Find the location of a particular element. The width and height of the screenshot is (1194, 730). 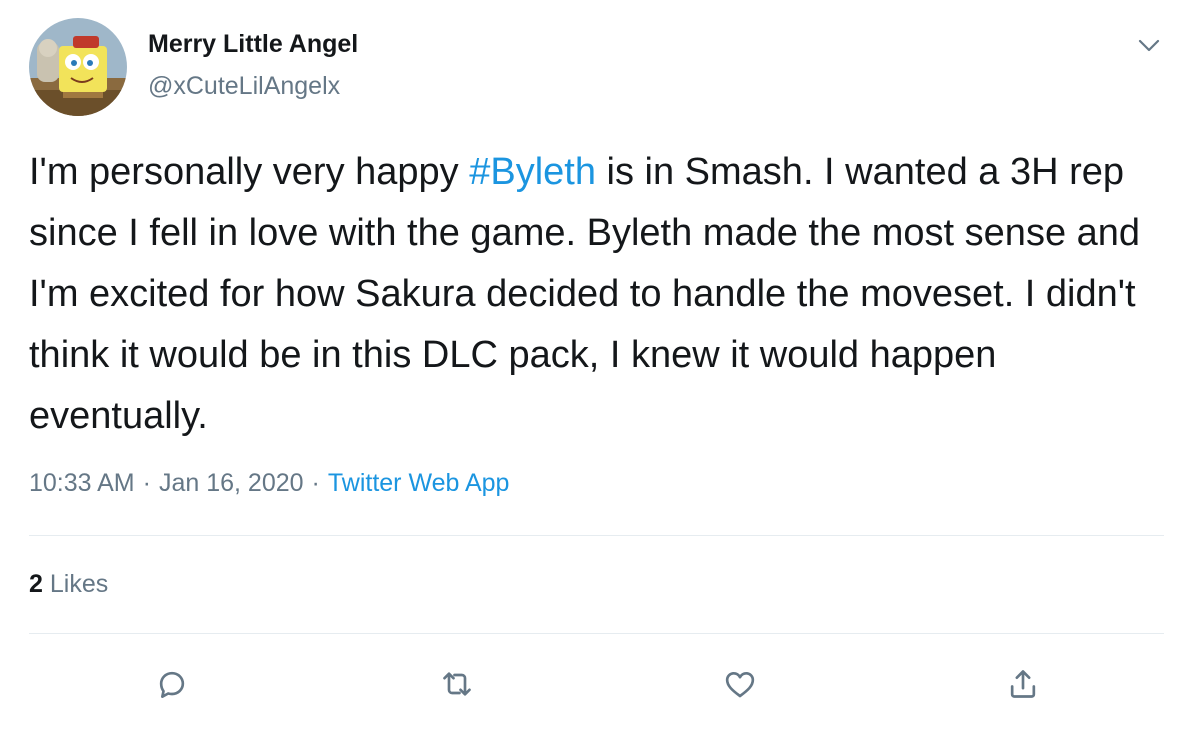

heart-icon is located at coordinates (740, 685).